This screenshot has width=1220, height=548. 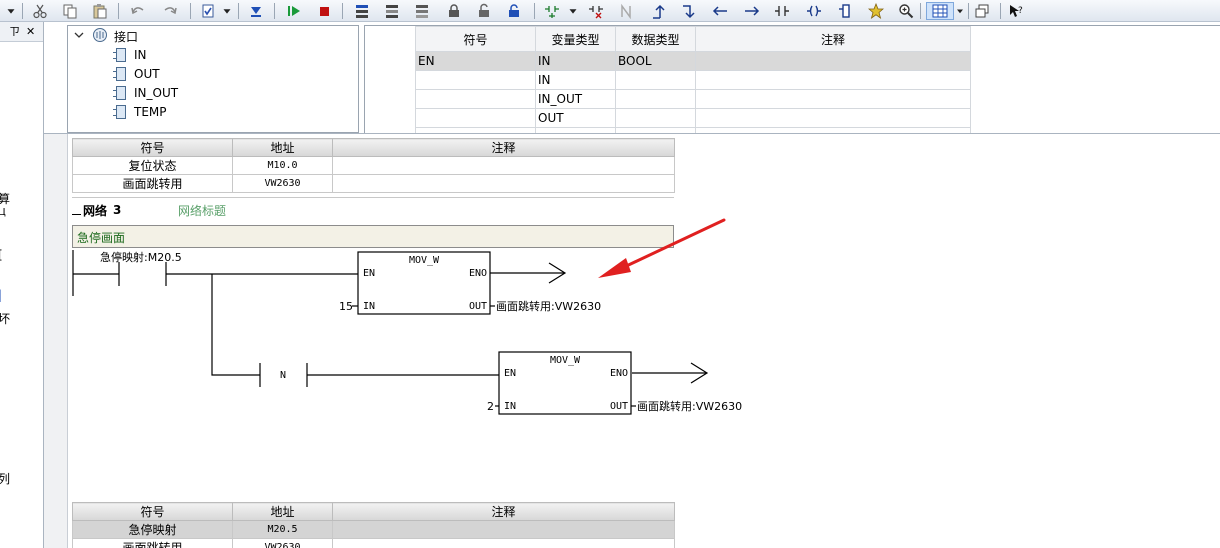 What do you see at coordinates (503, 511) in the screenshot?
I see `column-header: 注释` at bounding box center [503, 511].